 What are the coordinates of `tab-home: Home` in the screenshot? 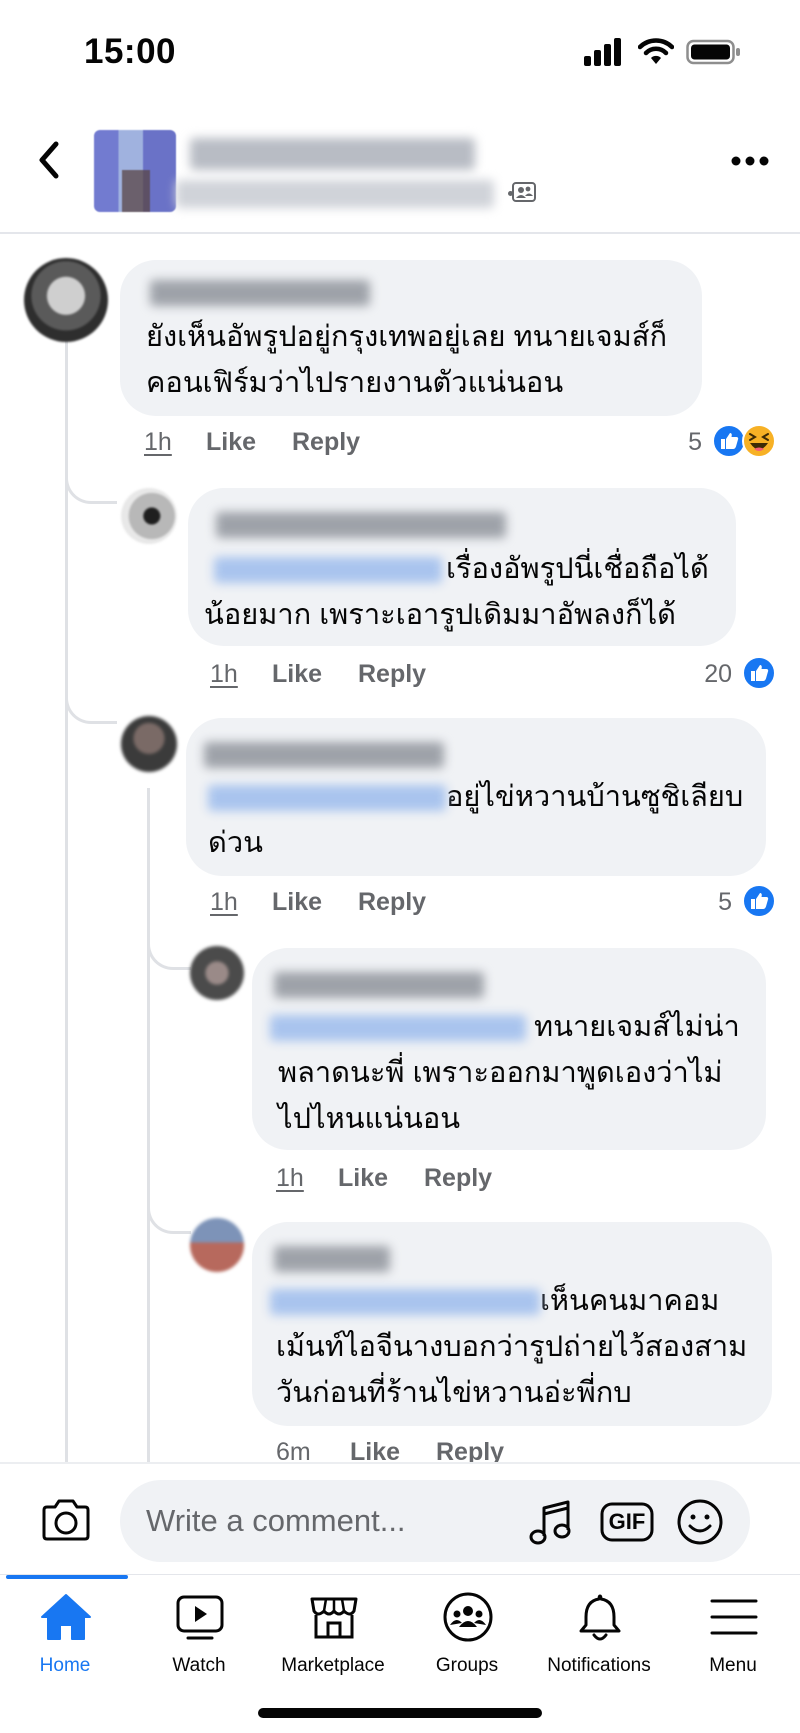 It's located at (65, 1641).